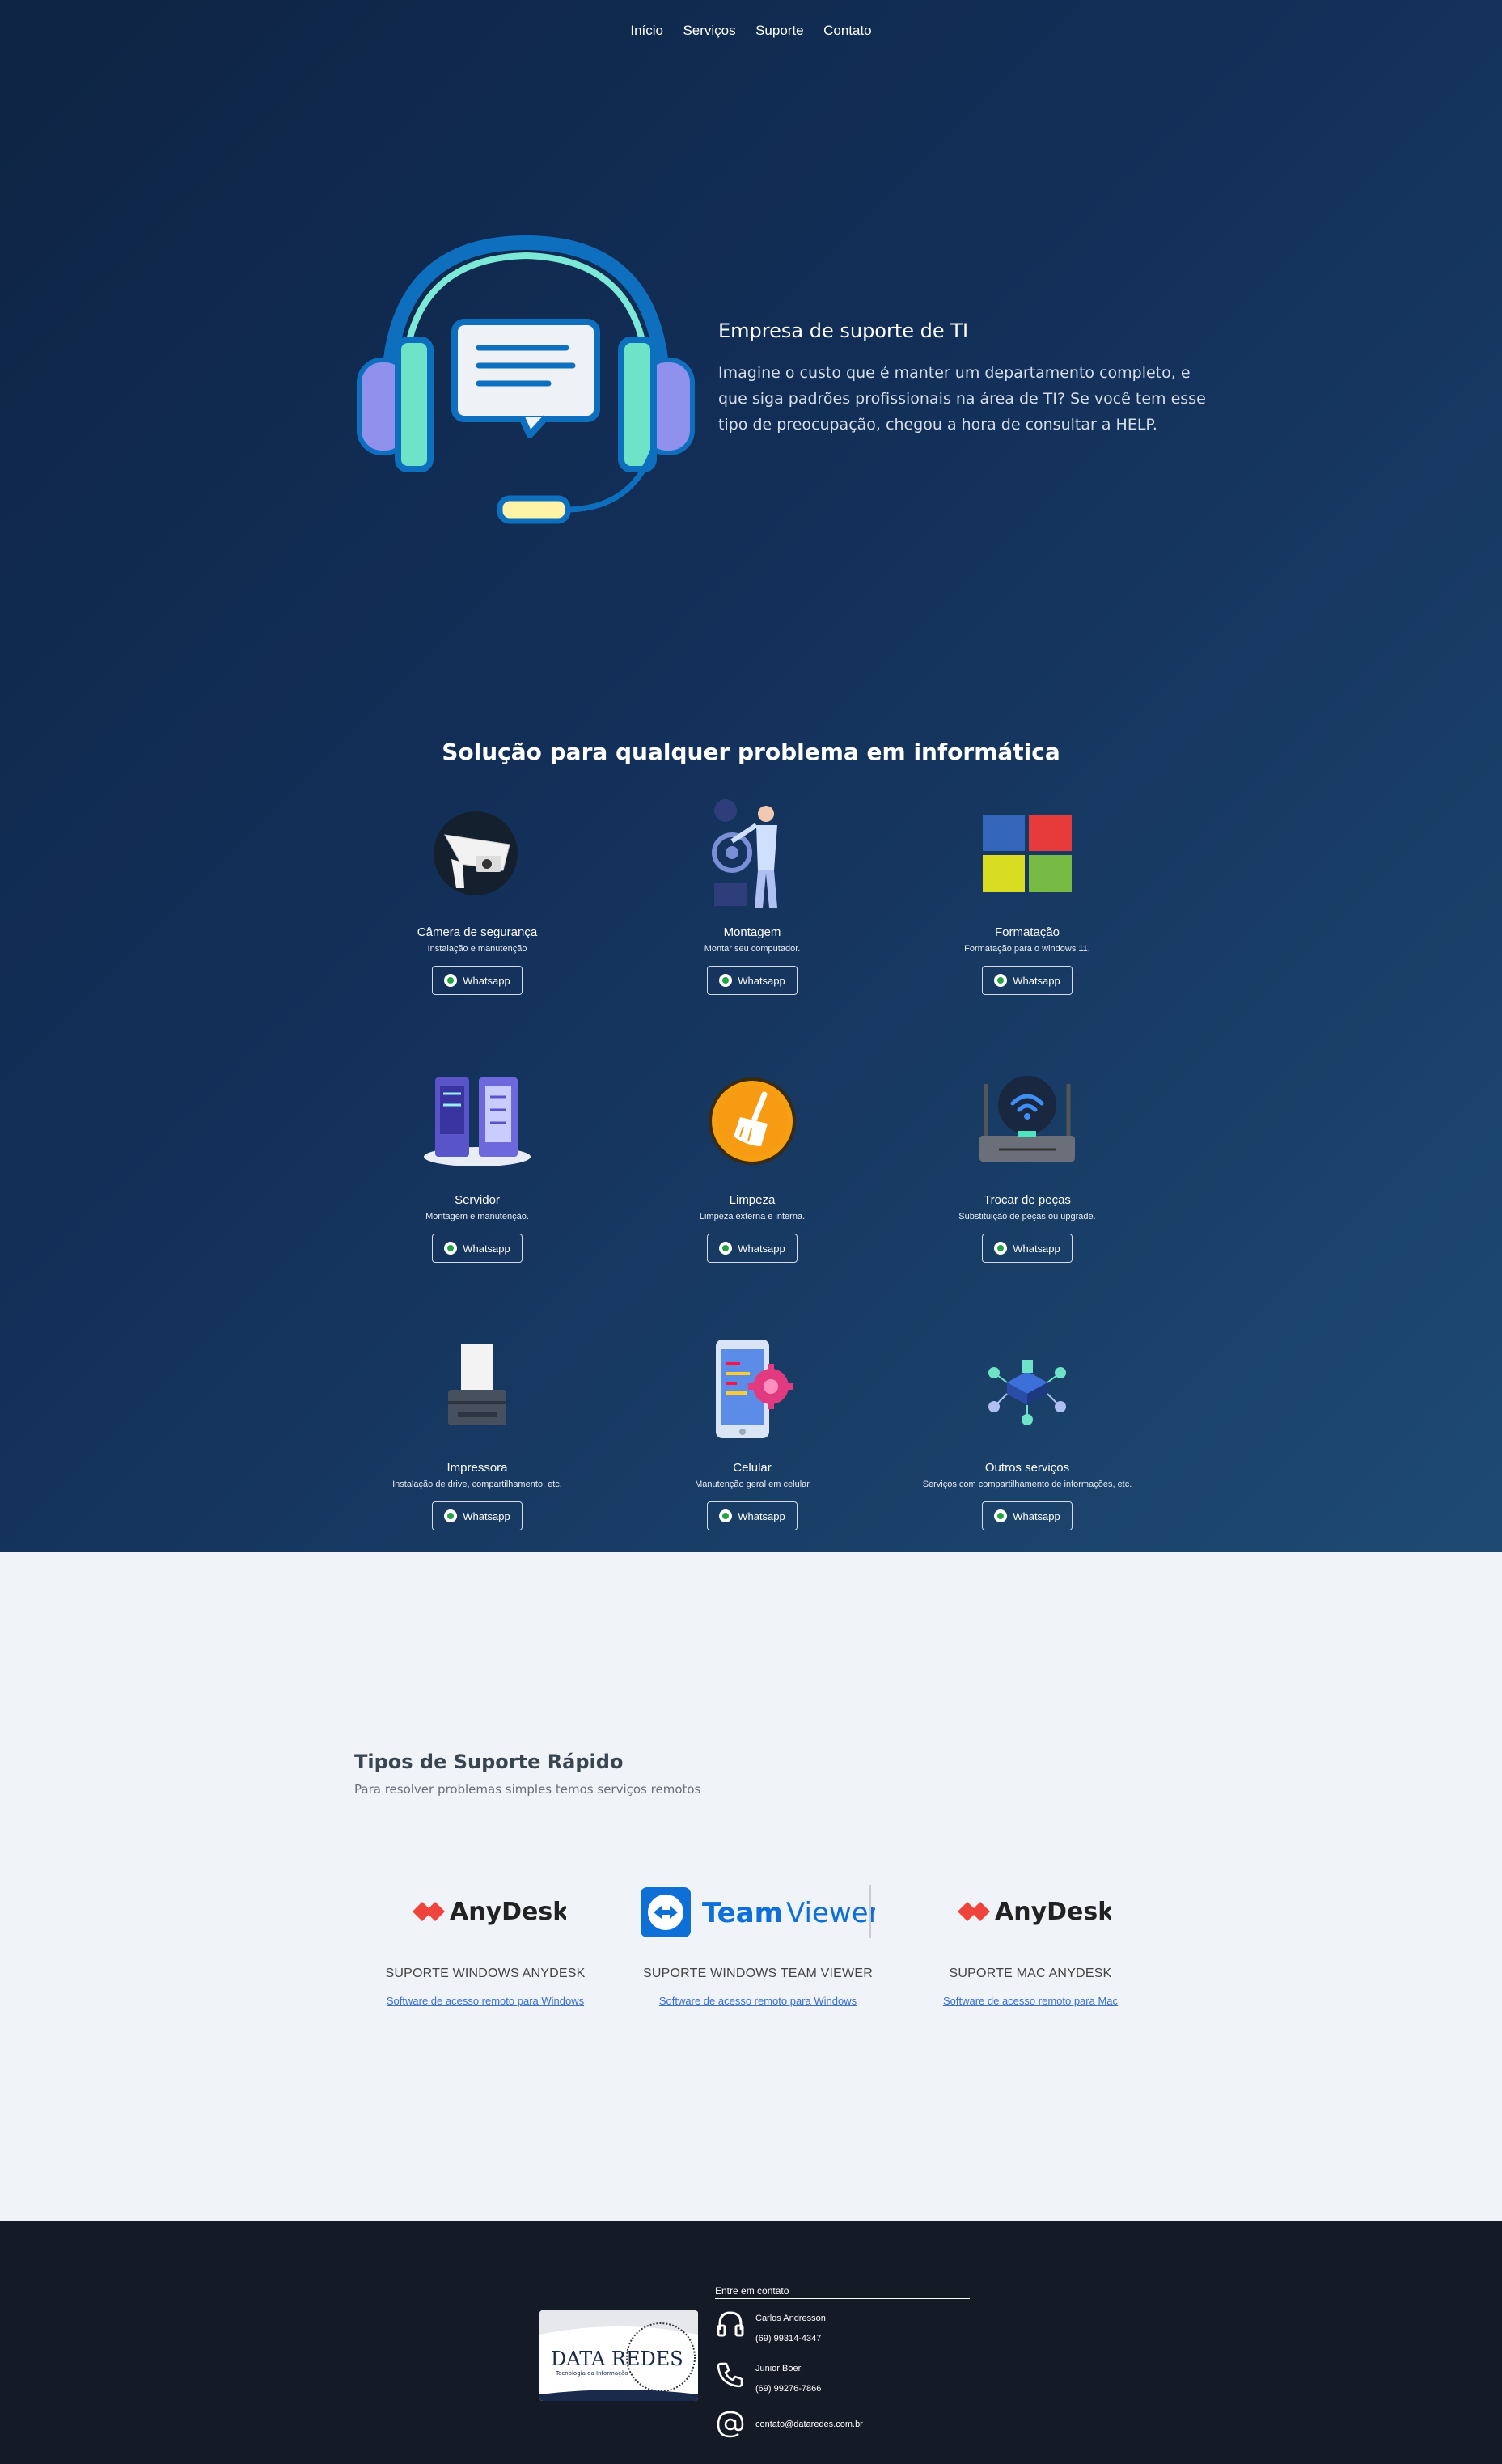 The height and width of the screenshot is (2464, 1502). I want to click on network-icon, so click(1027, 1392).